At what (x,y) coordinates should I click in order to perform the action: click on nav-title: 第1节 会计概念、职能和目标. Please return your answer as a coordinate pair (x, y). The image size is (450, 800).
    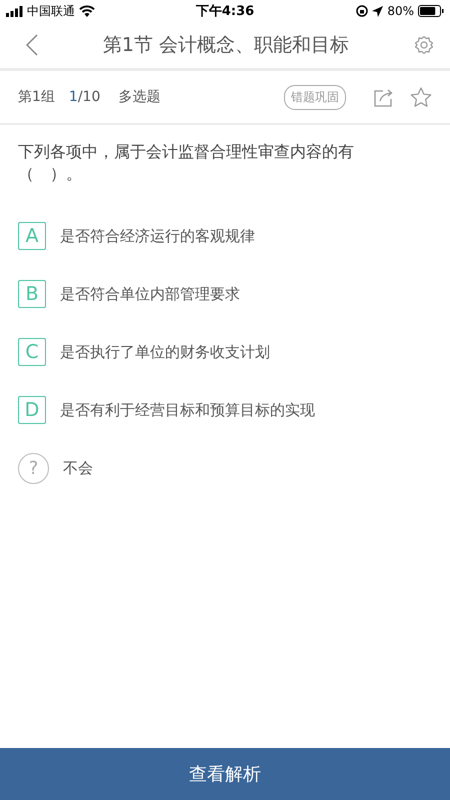
    Looking at the image, I should click on (226, 45).